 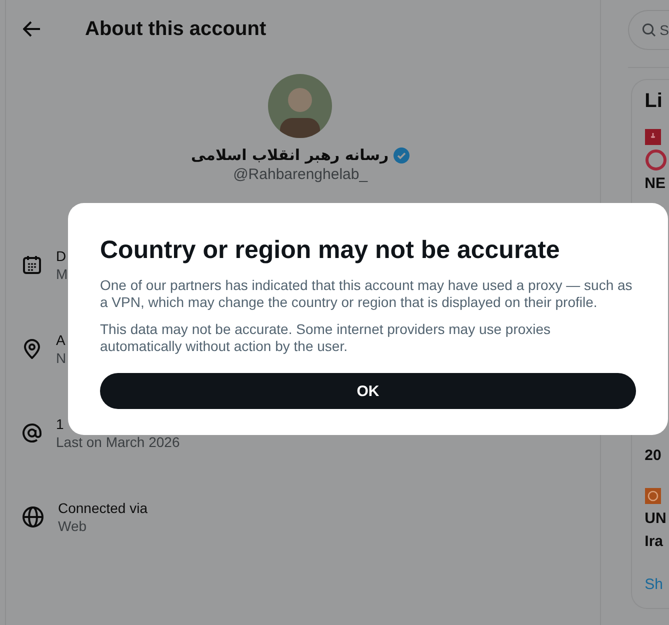 I want to click on location-pin-icon, so click(x=32, y=349).